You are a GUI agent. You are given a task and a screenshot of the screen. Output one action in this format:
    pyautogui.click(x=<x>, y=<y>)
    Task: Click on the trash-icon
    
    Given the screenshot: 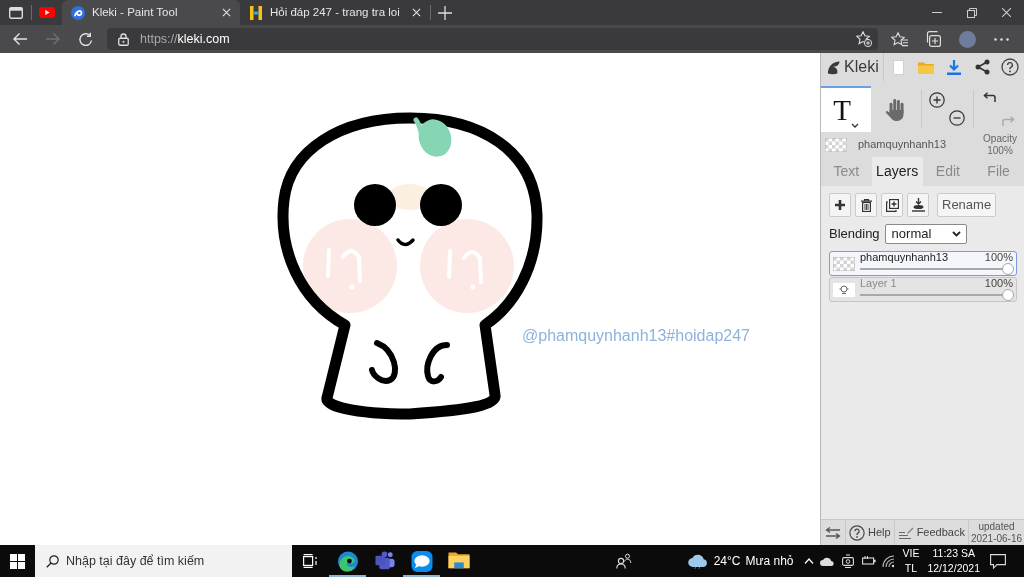 What is the action you would take?
    pyautogui.click(x=866, y=205)
    